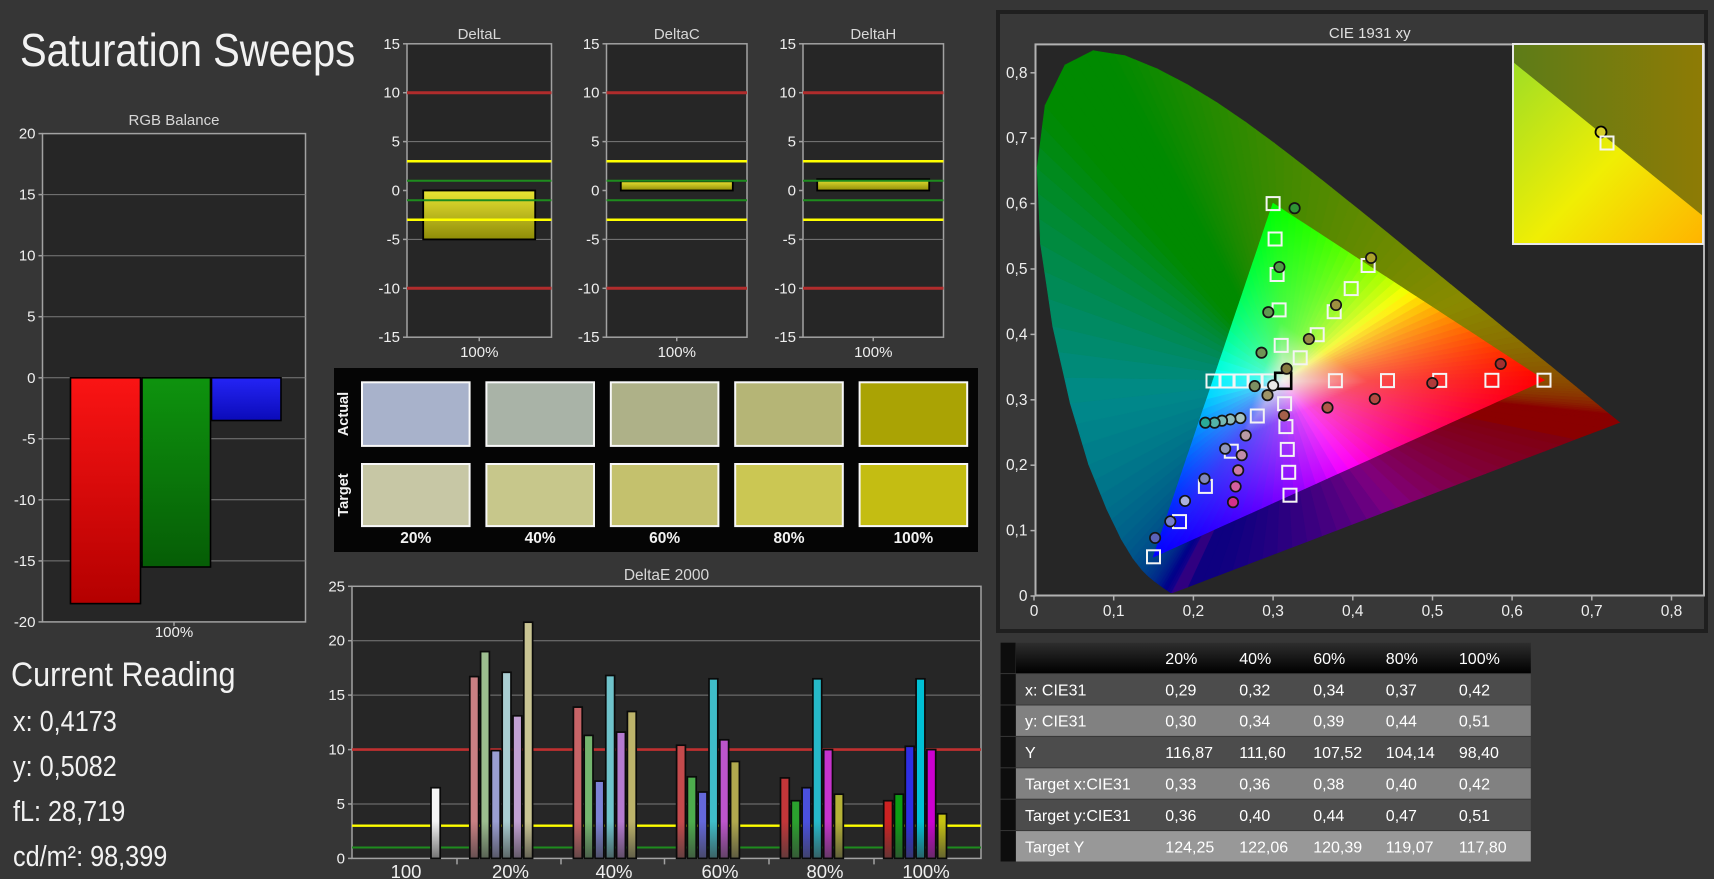 The height and width of the screenshot is (879, 1714). I want to click on svg-text: 117,80, so click(1483, 847).